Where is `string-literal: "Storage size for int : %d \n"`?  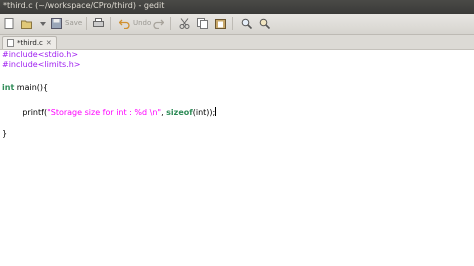 string-literal: "Storage size for int : %d \n" is located at coordinates (104, 112).